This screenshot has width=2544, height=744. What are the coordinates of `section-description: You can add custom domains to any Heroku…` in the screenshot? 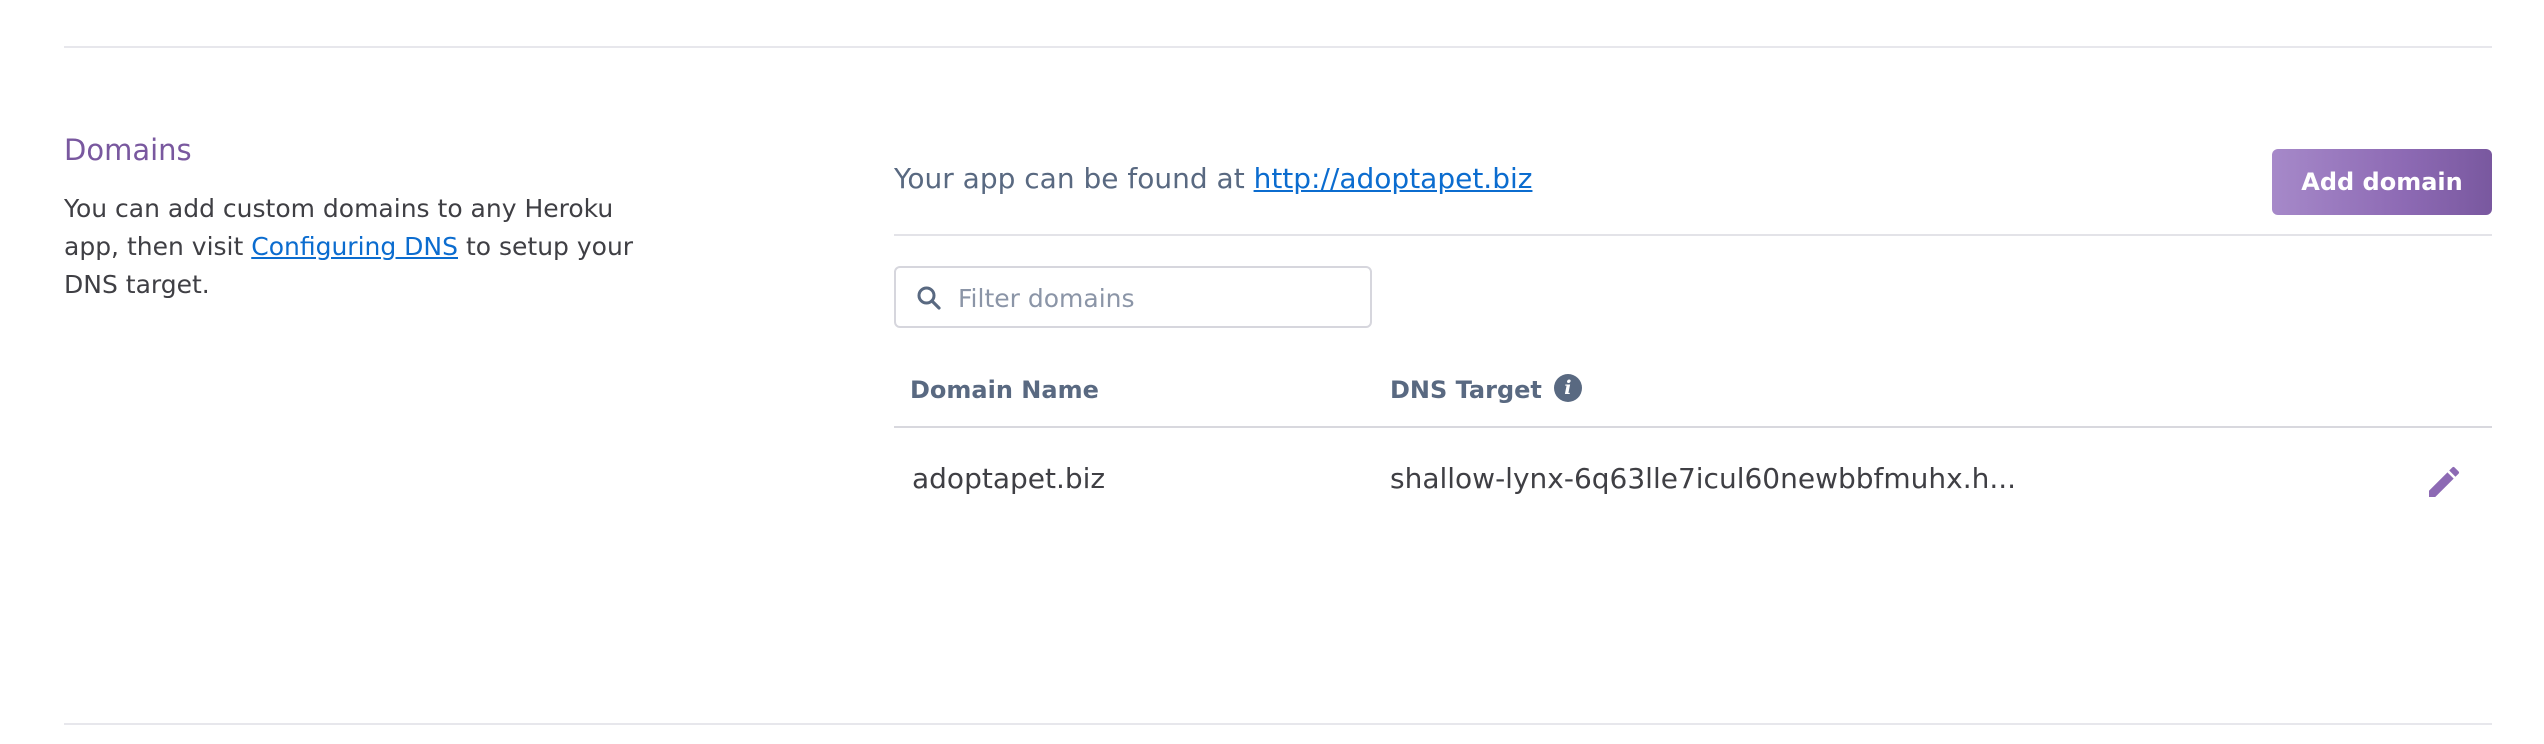 It's located at (354, 247).